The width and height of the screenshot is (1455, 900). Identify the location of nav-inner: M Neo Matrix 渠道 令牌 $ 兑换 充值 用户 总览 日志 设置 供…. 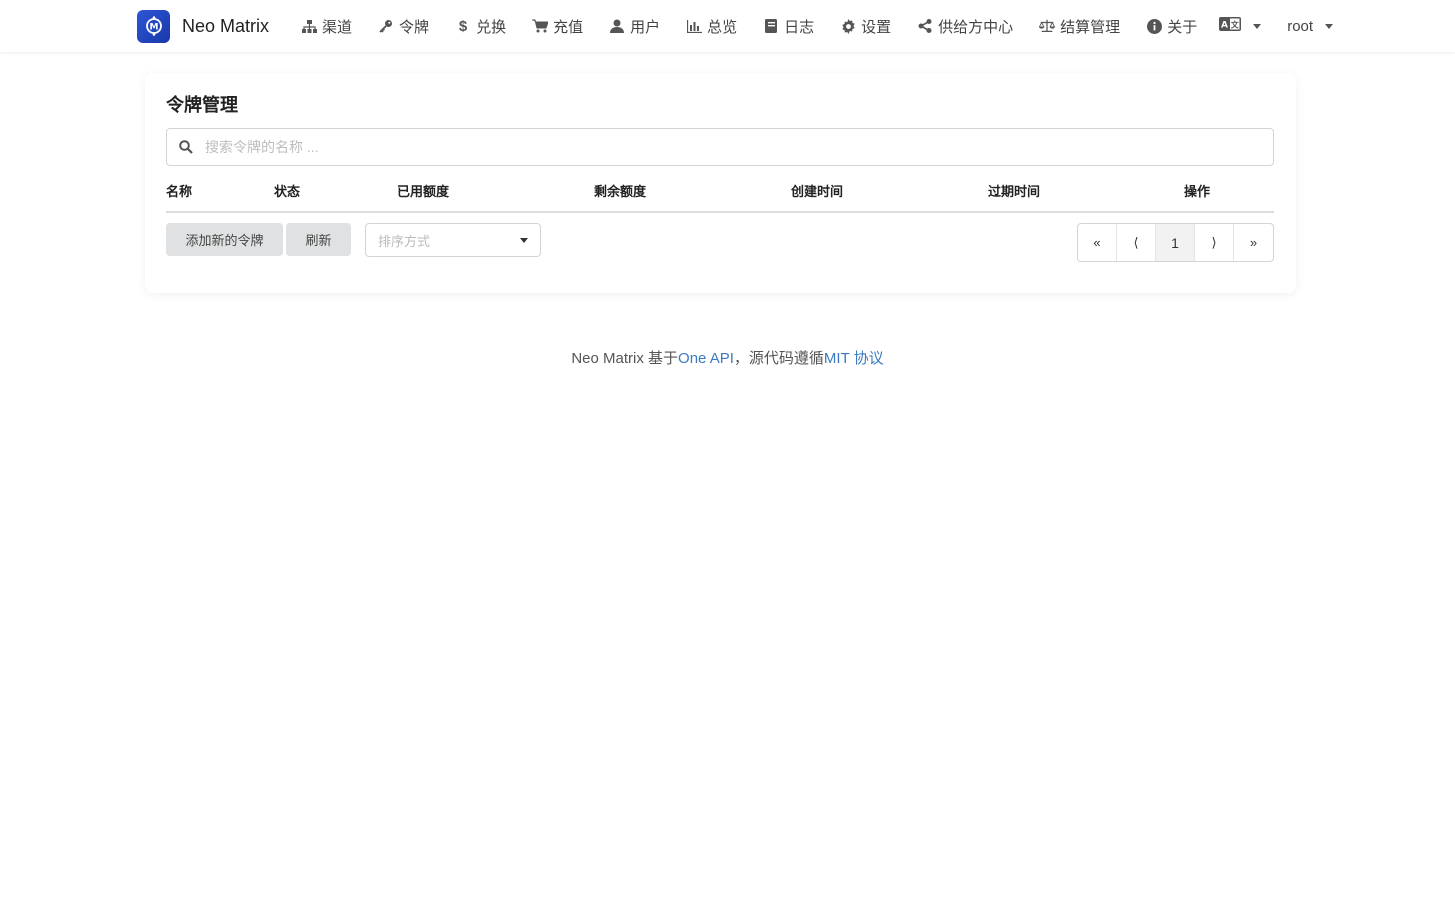
(735, 26).